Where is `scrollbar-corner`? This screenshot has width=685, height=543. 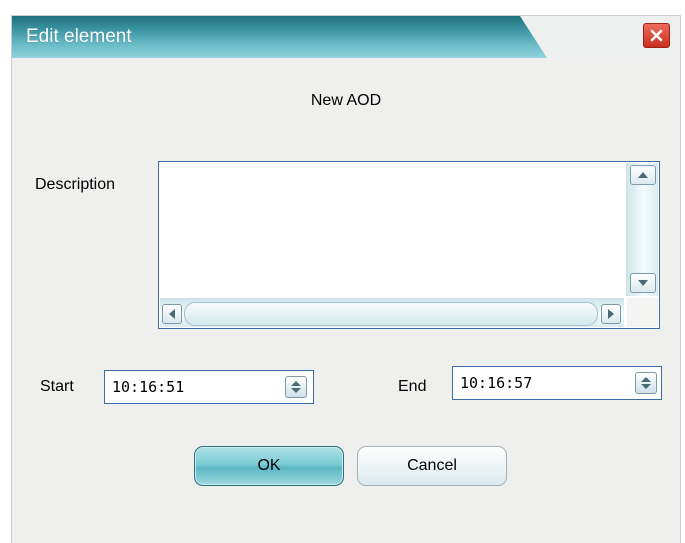
scrollbar-corner is located at coordinates (642, 312).